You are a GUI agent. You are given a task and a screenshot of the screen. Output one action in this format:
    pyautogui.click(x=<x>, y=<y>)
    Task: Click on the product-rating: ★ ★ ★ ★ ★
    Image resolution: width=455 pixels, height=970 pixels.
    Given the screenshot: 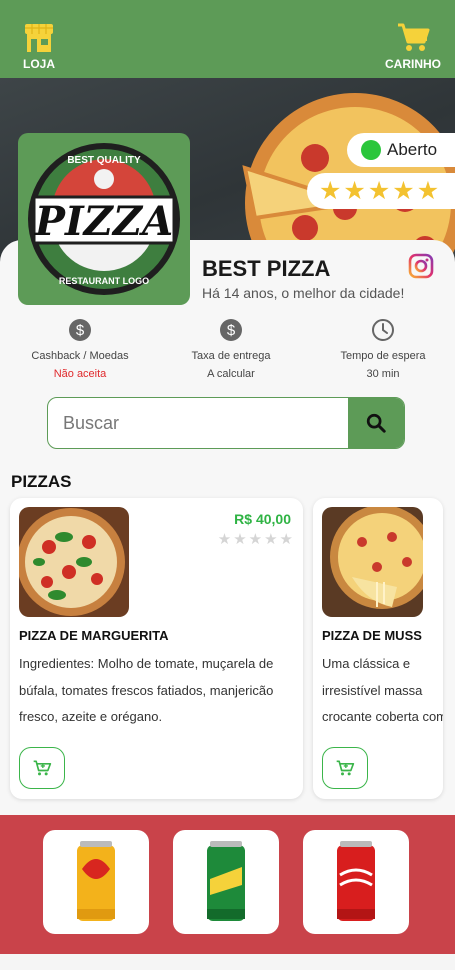 What is the action you would take?
    pyautogui.click(x=255, y=539)
    